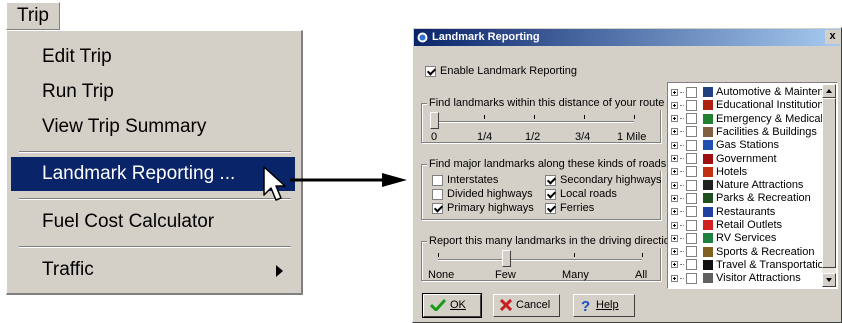 This screenshot has width=842, height=323. I want to click on menu-item-traffic: Traffic, so click(153, 270).